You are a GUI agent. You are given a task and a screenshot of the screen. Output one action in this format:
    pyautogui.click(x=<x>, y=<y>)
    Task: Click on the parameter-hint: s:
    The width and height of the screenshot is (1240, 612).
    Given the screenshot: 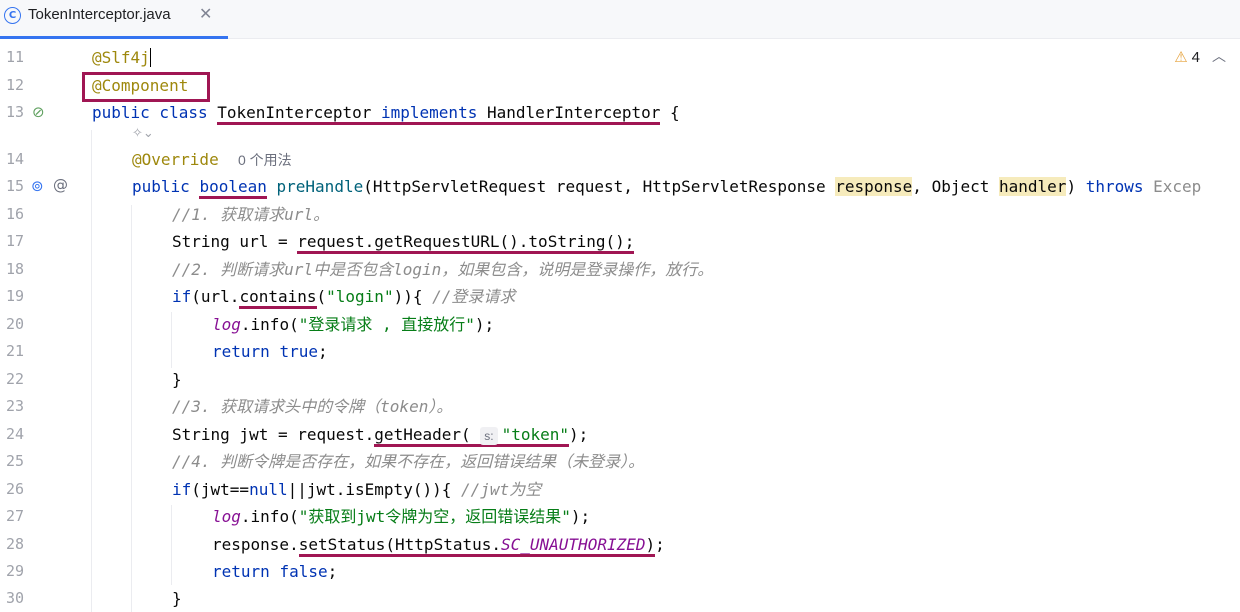 What is the action you would take?
    pyautogui.click(x=489, y=435)
    